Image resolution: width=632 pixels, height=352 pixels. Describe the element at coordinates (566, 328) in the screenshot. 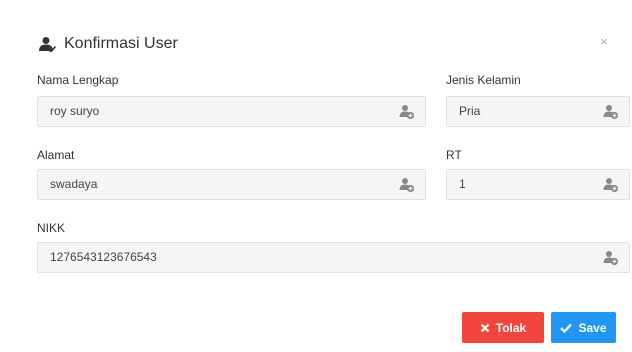

I see `checkmark-icon` at that location.